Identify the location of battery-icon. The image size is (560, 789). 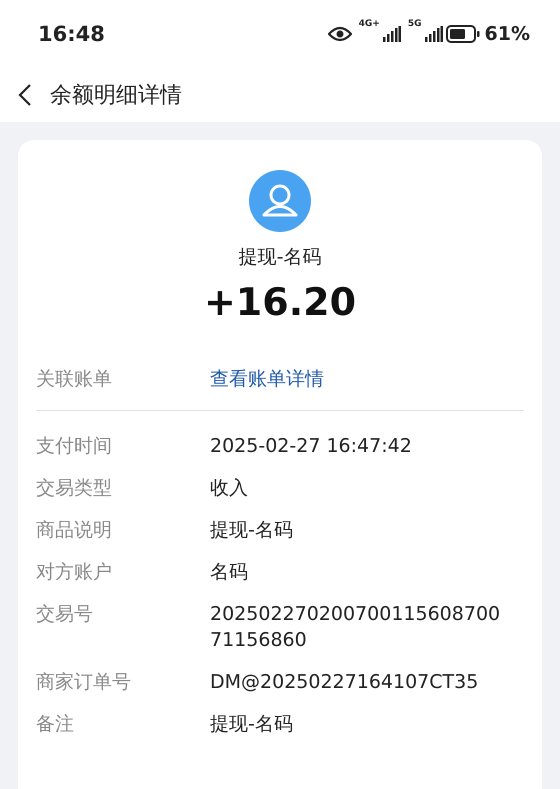
(463, 34).